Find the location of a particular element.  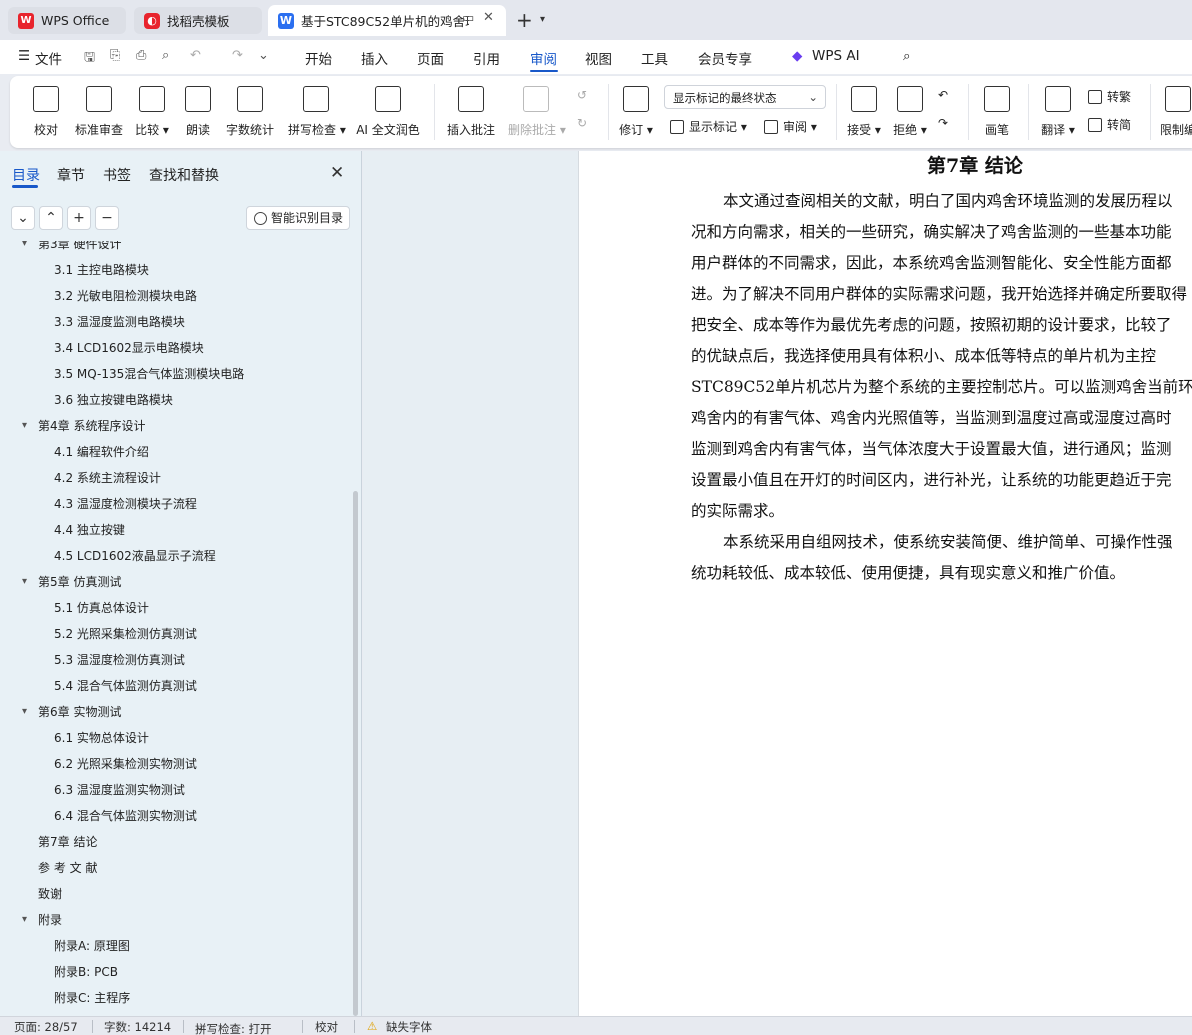

menu-page: 页面 is located at coordinates (430, 58).